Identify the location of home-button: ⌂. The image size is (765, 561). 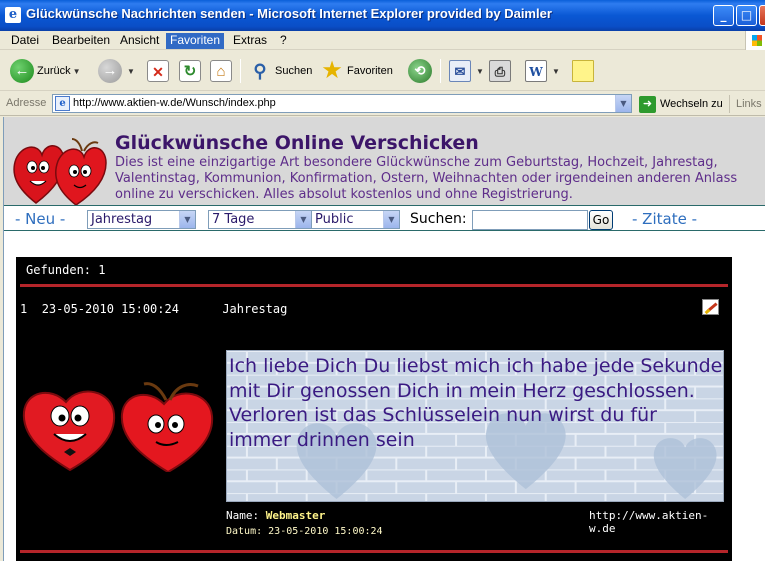
(222, 71).